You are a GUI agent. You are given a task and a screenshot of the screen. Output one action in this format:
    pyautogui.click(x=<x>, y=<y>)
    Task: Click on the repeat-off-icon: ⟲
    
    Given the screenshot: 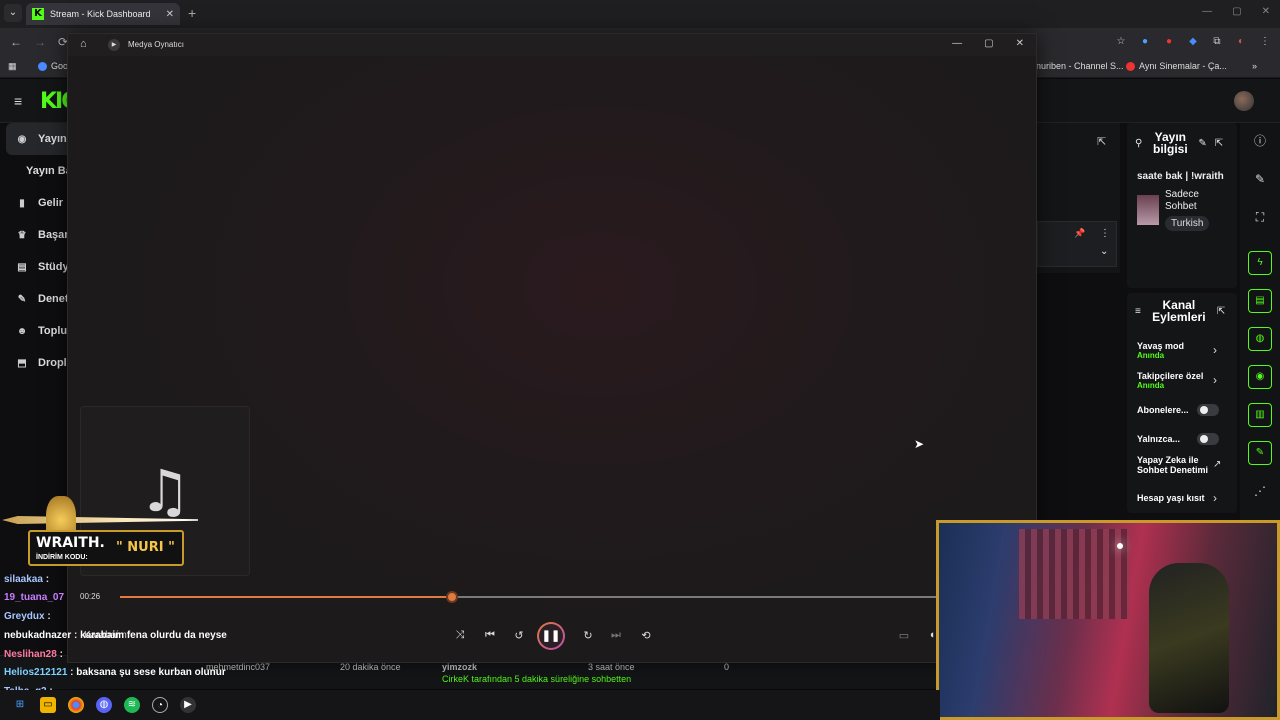 What is the action you would take?
    pyautogui.click(x=646, y=635)
    